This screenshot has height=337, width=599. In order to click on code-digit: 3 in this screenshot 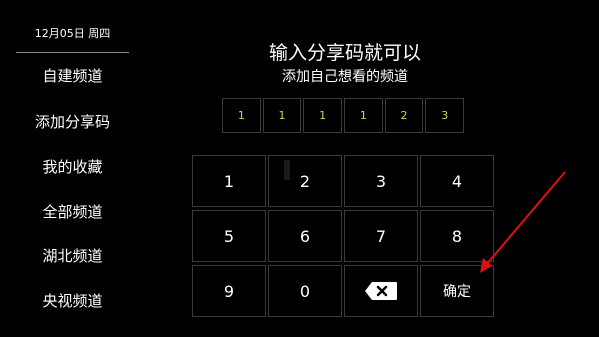, I will do `click(445, 115)`.